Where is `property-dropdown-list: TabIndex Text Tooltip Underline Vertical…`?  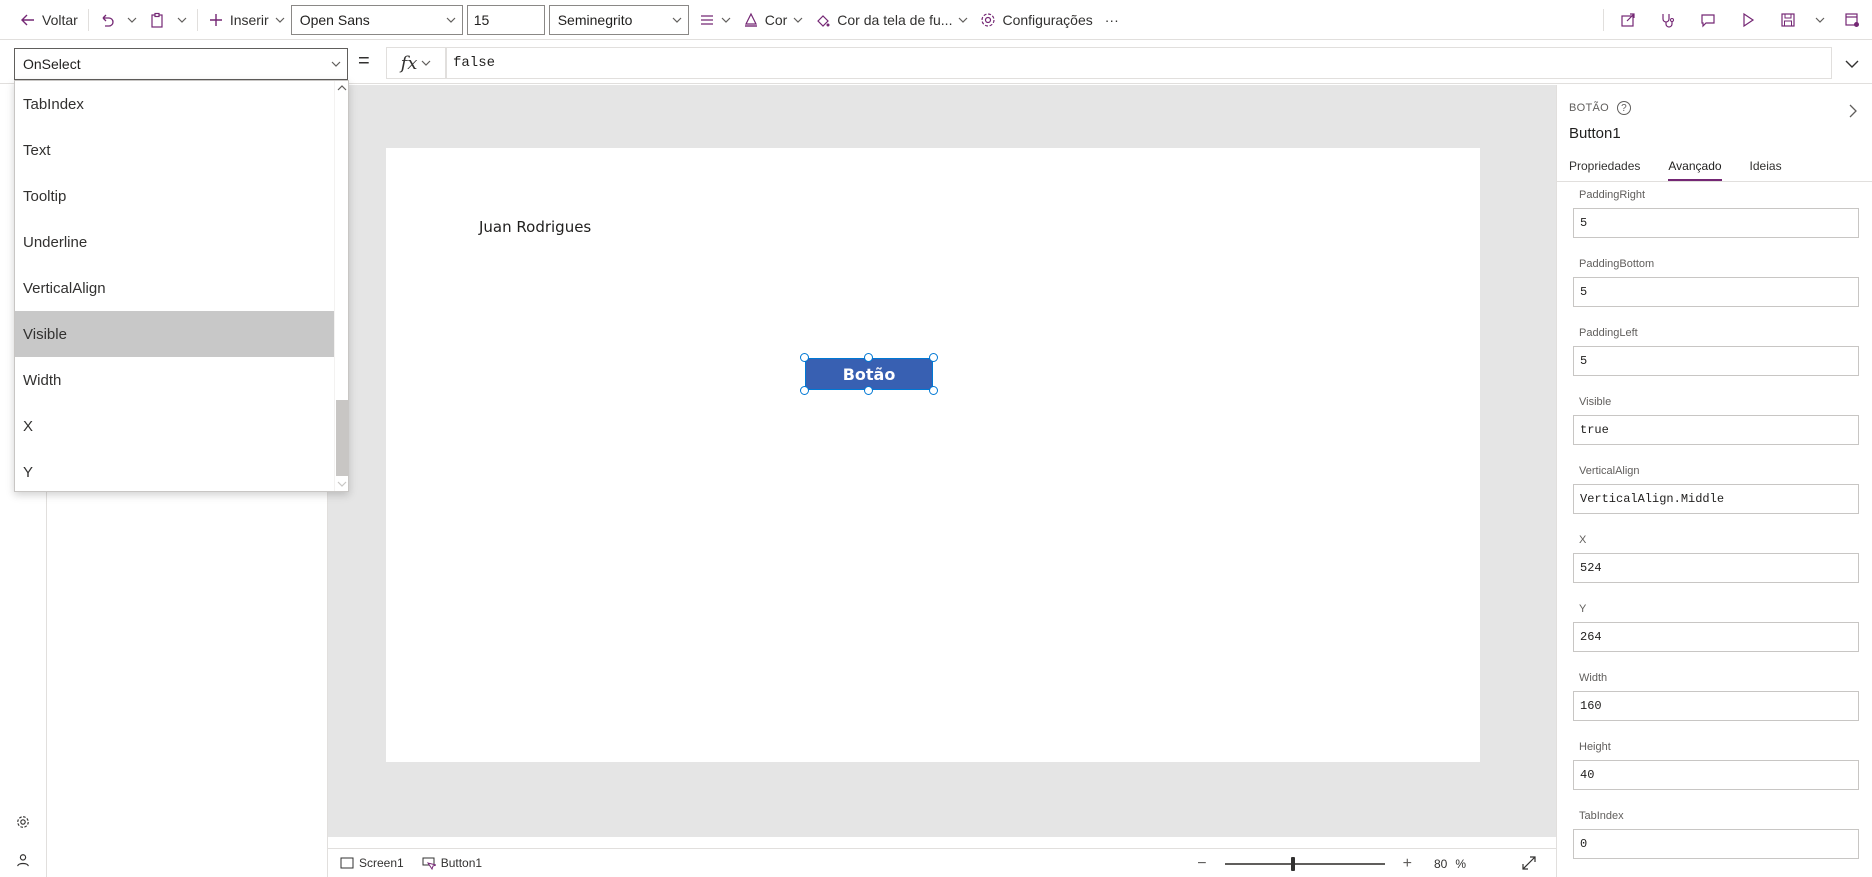 property-dropdown-list: TabIndex Text Tooltip Underline Vertical… is located at coordinates (181, 286).